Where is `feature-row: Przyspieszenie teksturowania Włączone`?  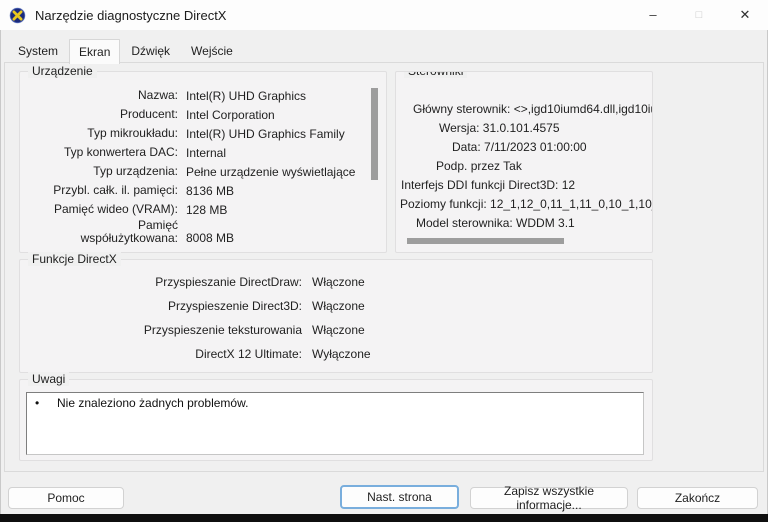 feature-row: Przyspieszenie teksturowania Włączone is located at coordinates (336, 330).